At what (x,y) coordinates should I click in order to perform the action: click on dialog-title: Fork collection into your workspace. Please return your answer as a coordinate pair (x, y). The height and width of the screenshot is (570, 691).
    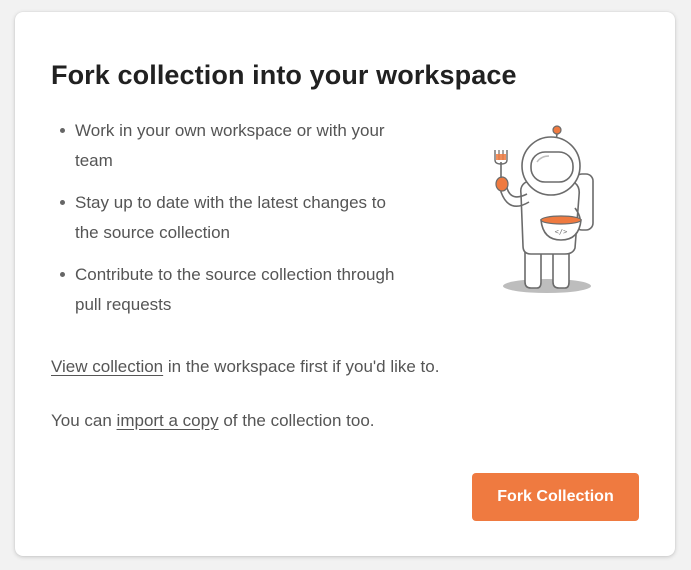
    Looking at the image, I should click on (284, 75).